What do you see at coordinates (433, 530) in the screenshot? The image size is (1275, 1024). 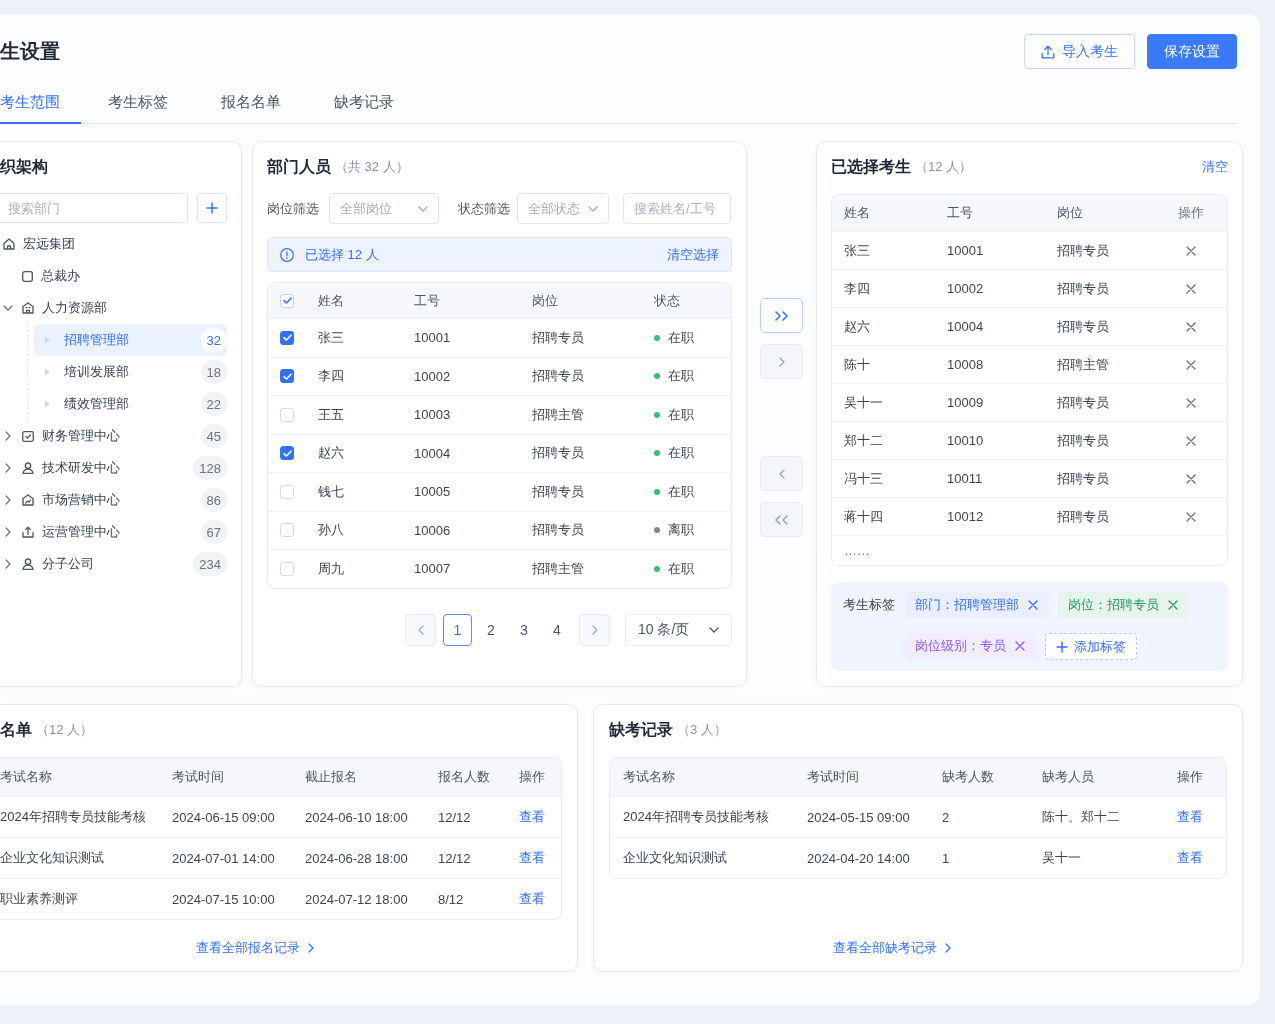 I see `table-cell-text: 10006` at bounding box center [433, 530].